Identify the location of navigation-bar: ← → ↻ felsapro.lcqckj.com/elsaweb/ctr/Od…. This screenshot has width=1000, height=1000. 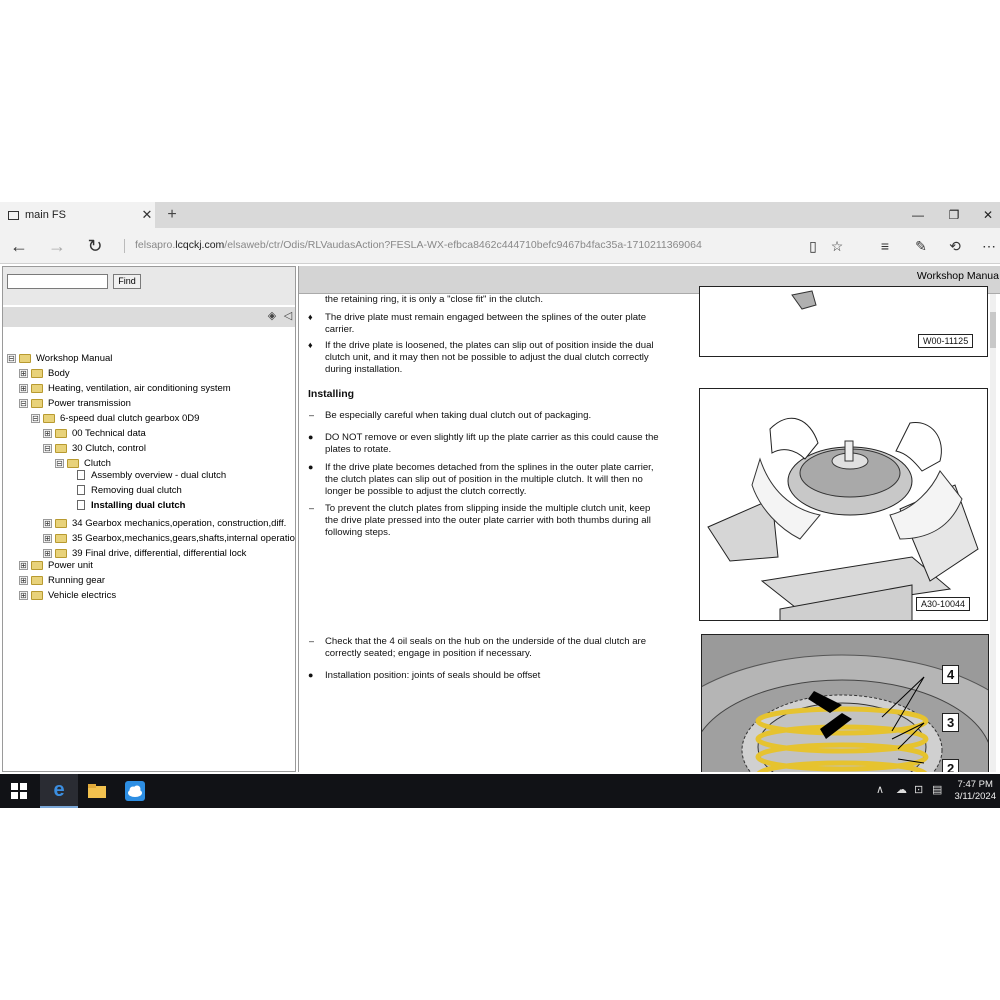
(500, 246).